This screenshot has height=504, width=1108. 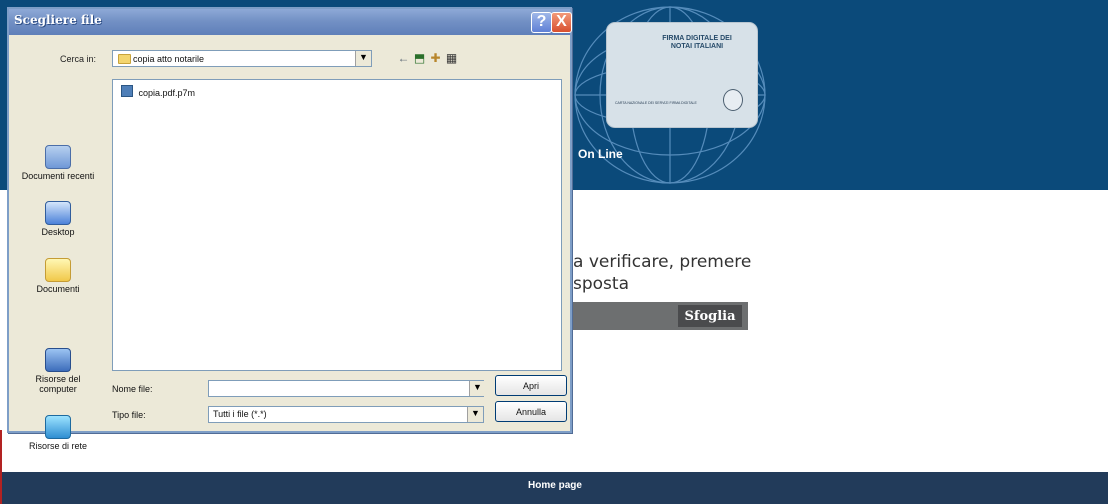 What do you see at coordinates (290, 22) in the screenshot?
I see `dialog-titlebar: Scegliere file ? X` at bounding box center [290, 22].